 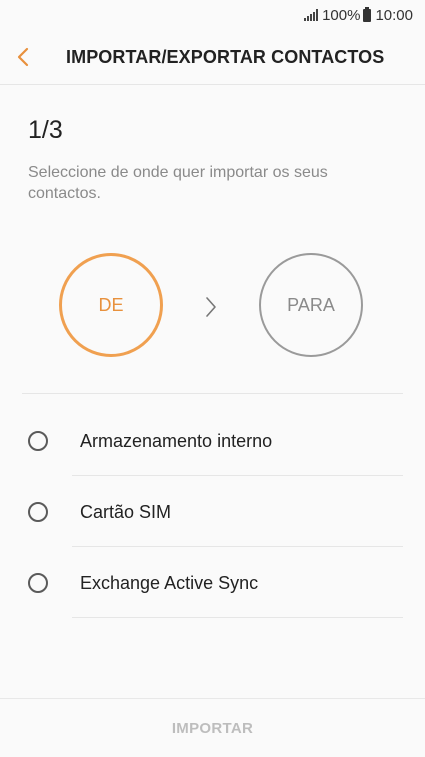 What do you see at coordinates (367, 14) in the screenshot?
I see `battery-icon` at bounding box center [367, 14].